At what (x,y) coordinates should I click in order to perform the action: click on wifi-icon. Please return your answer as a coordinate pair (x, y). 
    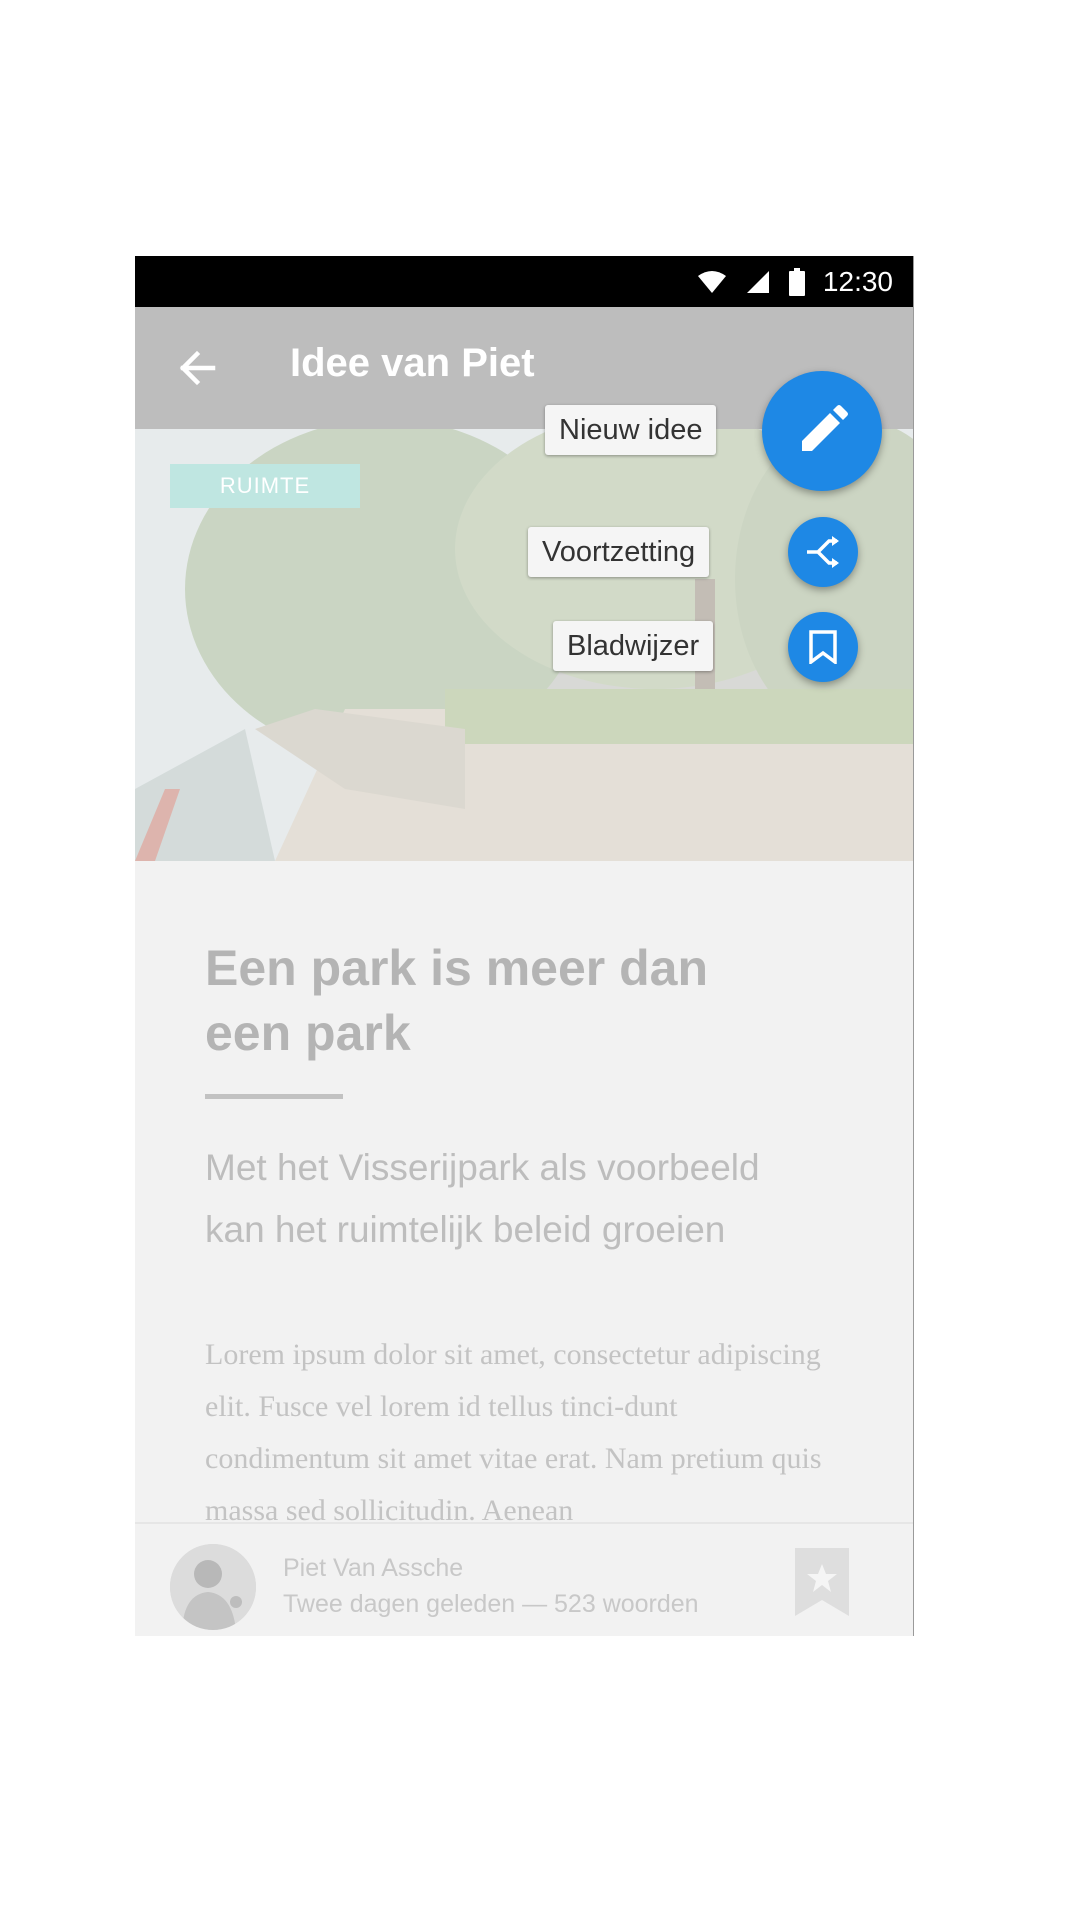
    Looking at the image, I should click on (711, 281).